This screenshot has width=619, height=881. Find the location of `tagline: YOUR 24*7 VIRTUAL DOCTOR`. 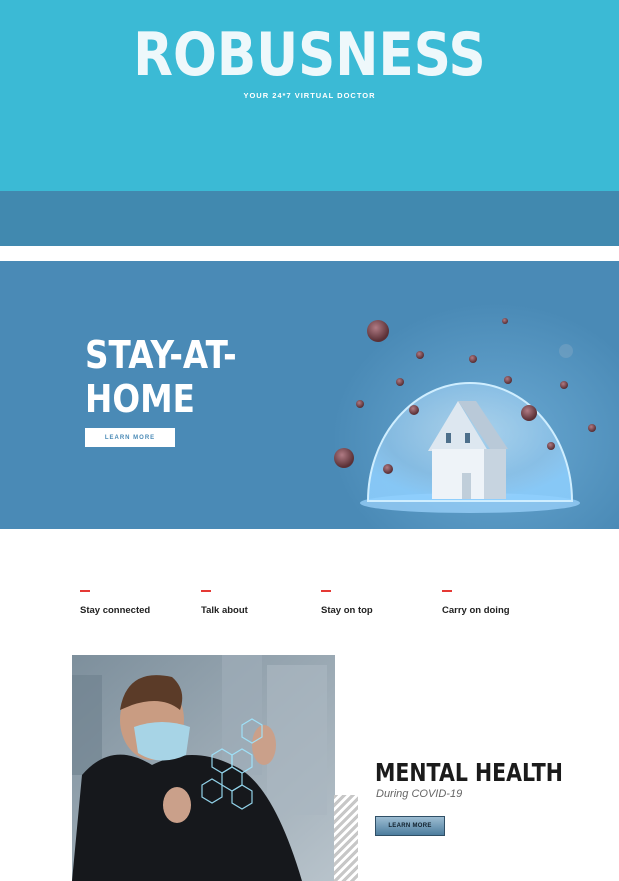

tagline: YOUR 24*7 VIRTUAL DOCTOR is located at coordinates (309, 95).